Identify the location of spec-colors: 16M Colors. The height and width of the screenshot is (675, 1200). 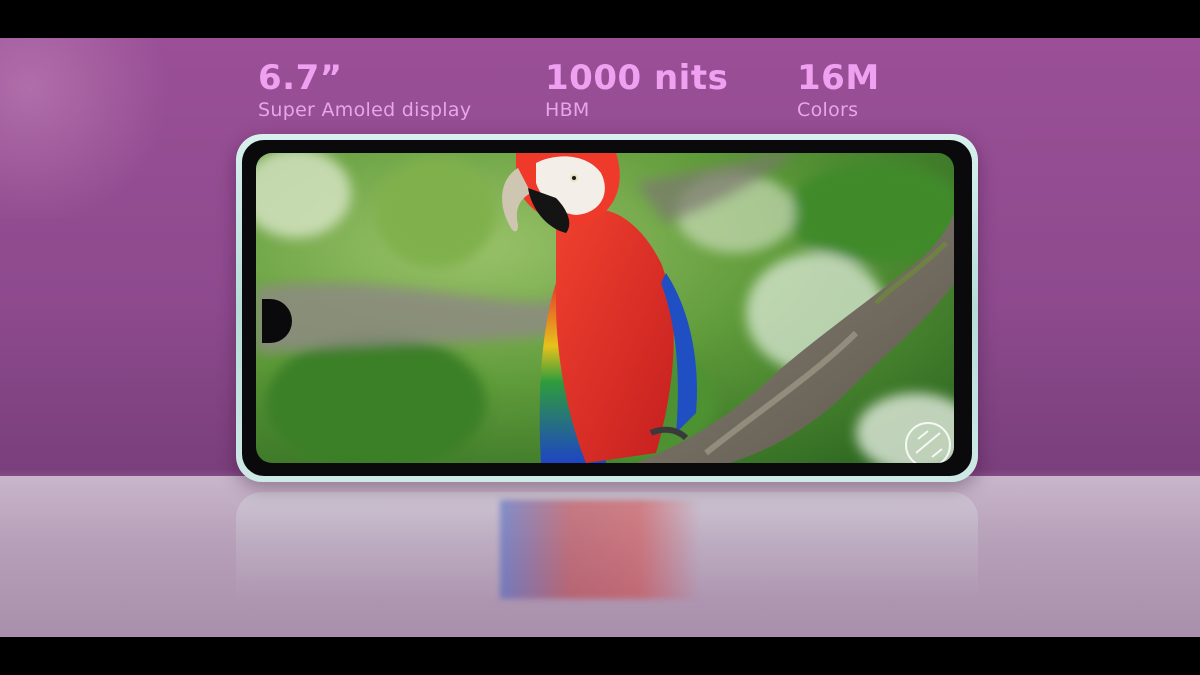
(838, 90).